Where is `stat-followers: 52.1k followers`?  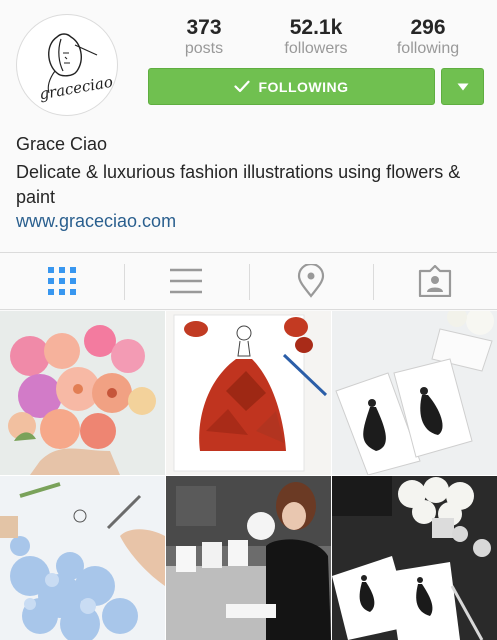 stat-followers: 52.1k followers is located at coordinates (316, 37).